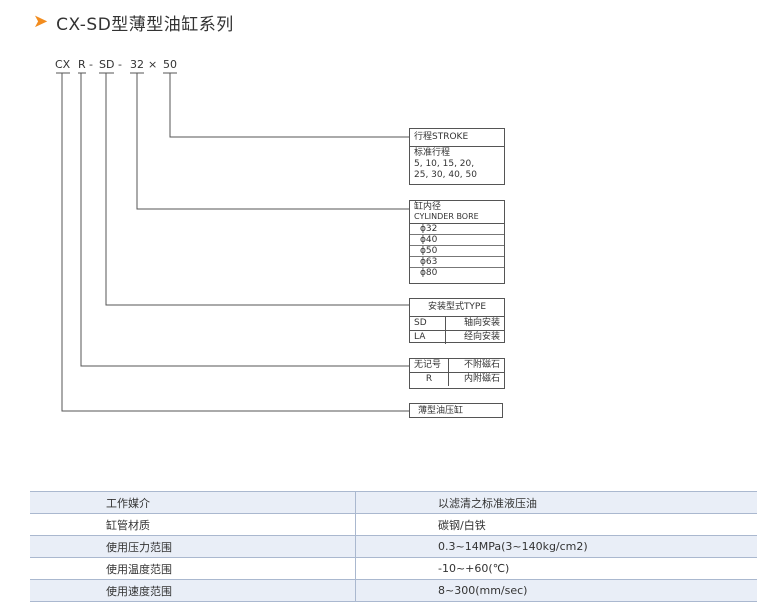 This screenshot has width=776, height=605. Describe the element at coordinates (193, 524) in the screenshot. I see `spec-key: 缸管材质` at that location.